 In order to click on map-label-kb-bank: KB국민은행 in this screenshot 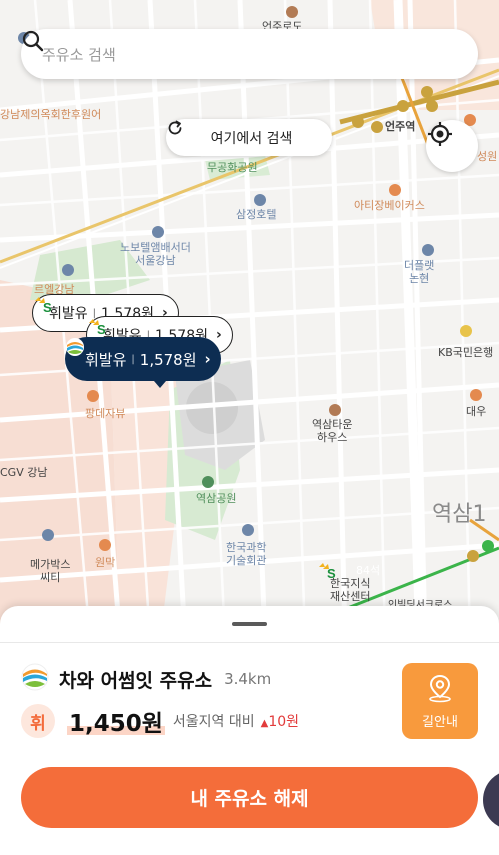, I will do `click(466, 352)`.